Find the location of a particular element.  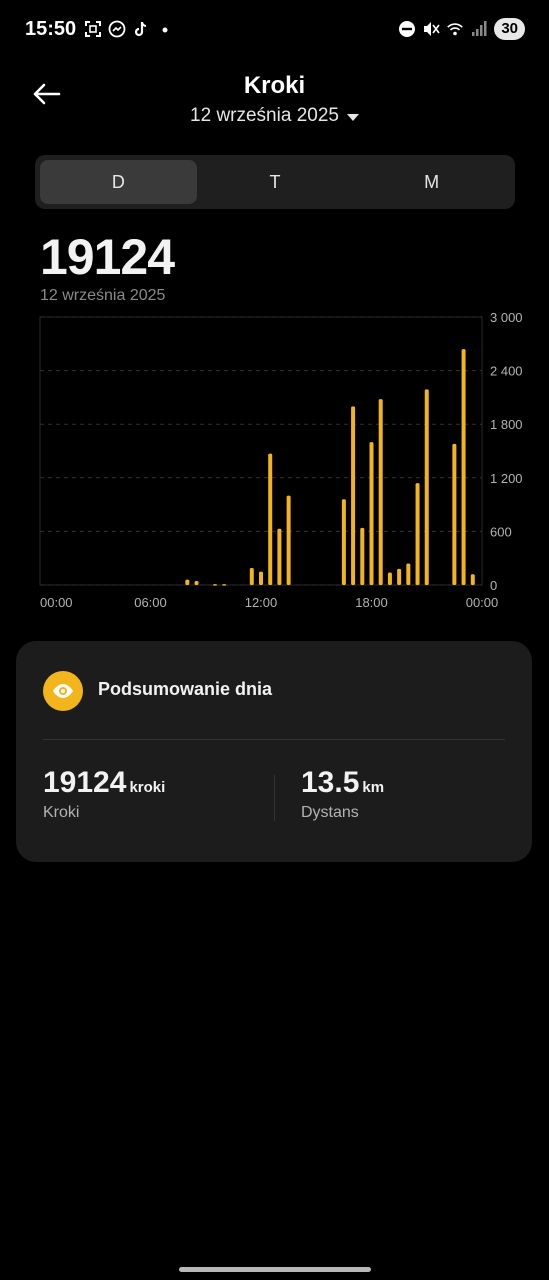

do-not-disturb-icon is located at coordinates (407, 29).